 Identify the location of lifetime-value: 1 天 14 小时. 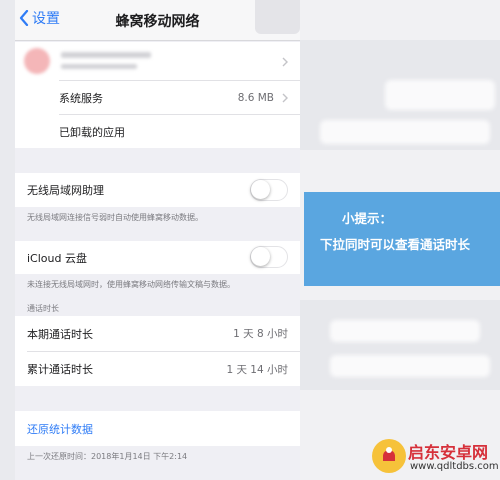
(257, 369).